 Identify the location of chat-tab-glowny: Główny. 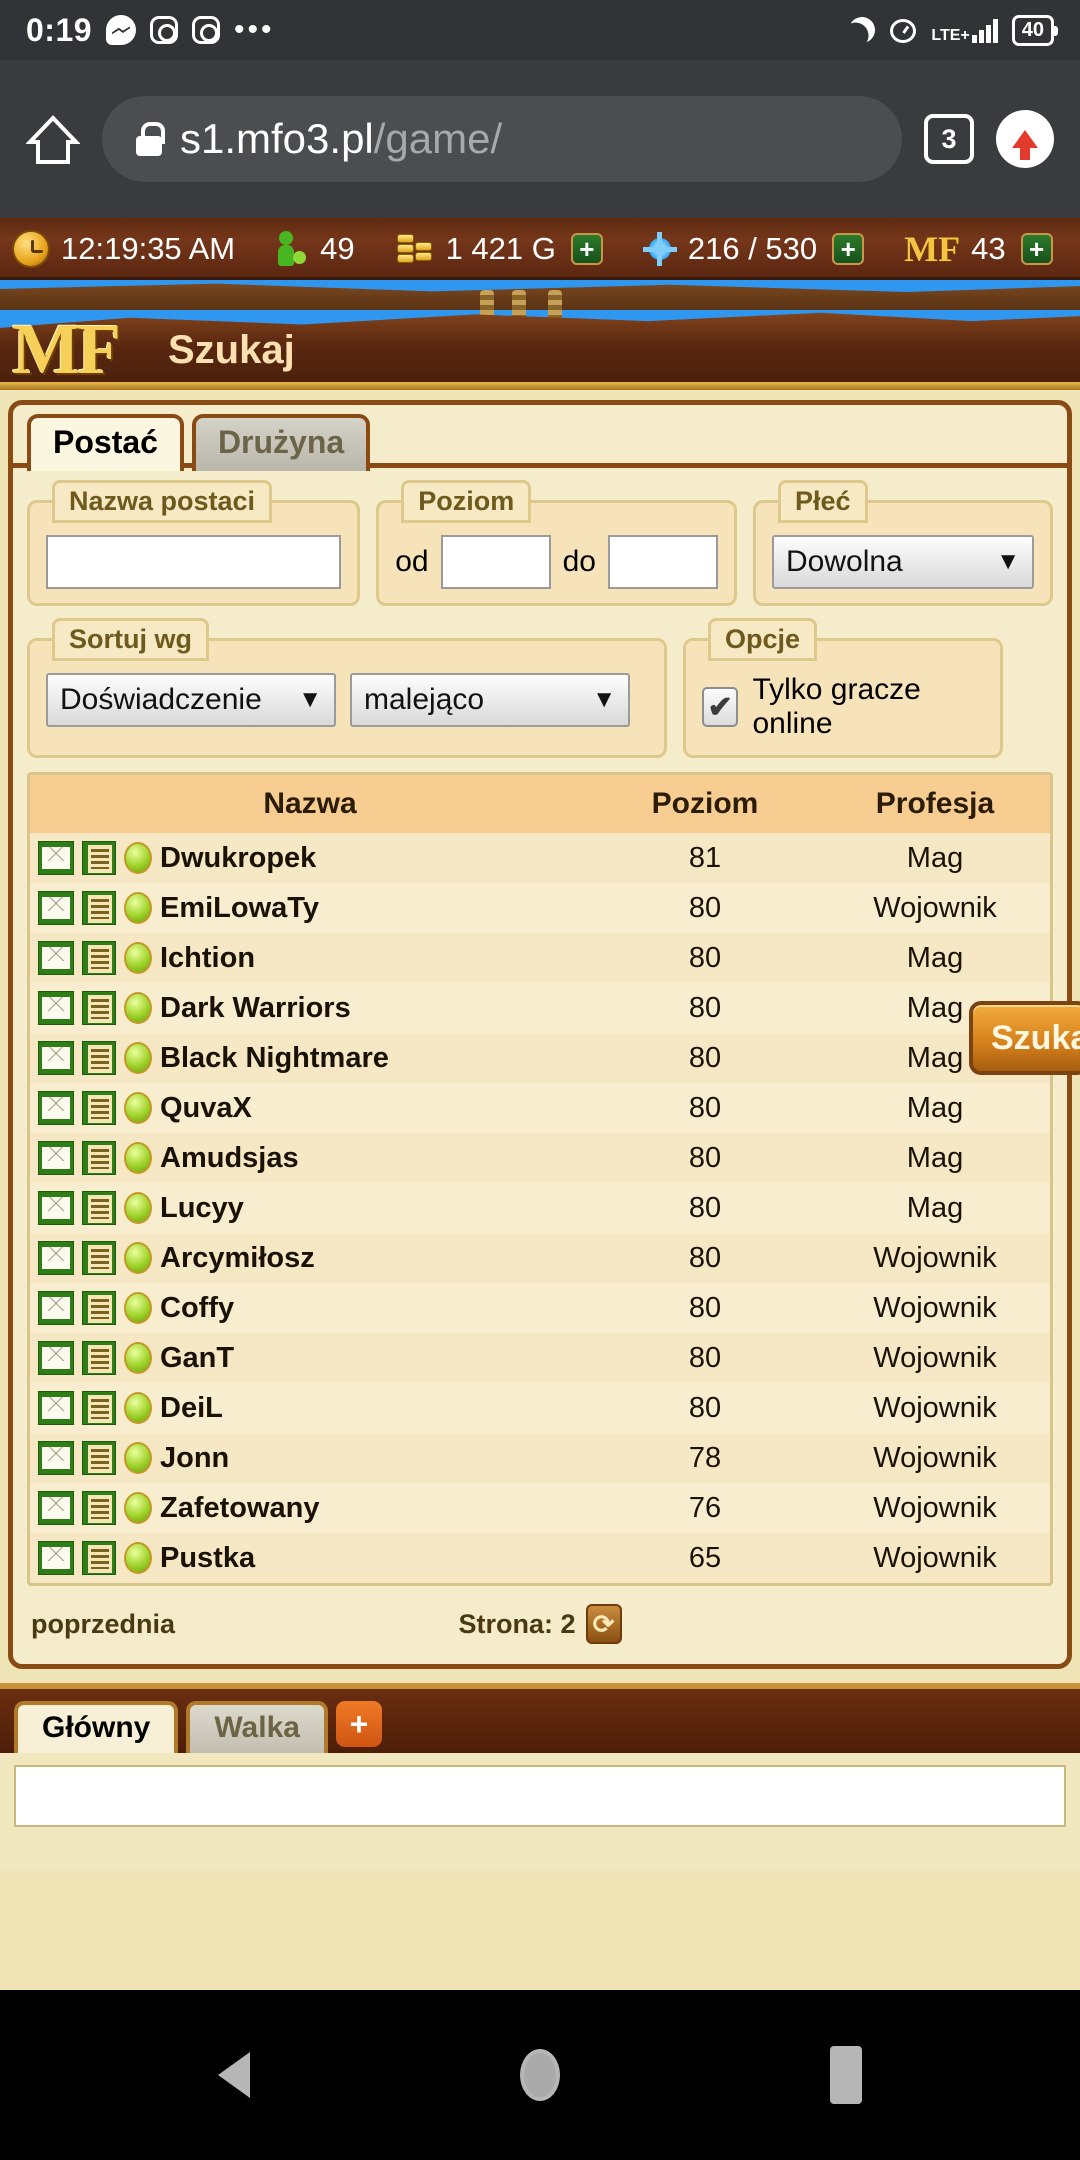
(96, 1727).